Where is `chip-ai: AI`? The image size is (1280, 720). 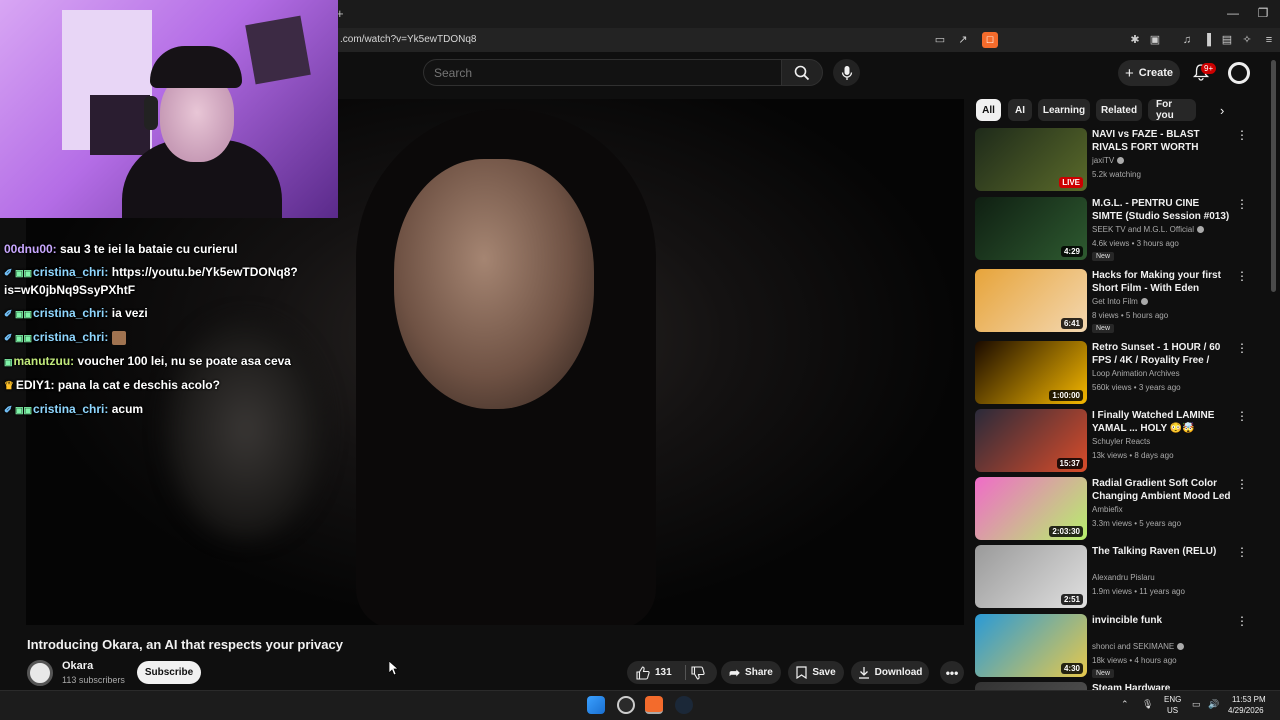
chip-ai: AI is located at coordinates (1020, 110).